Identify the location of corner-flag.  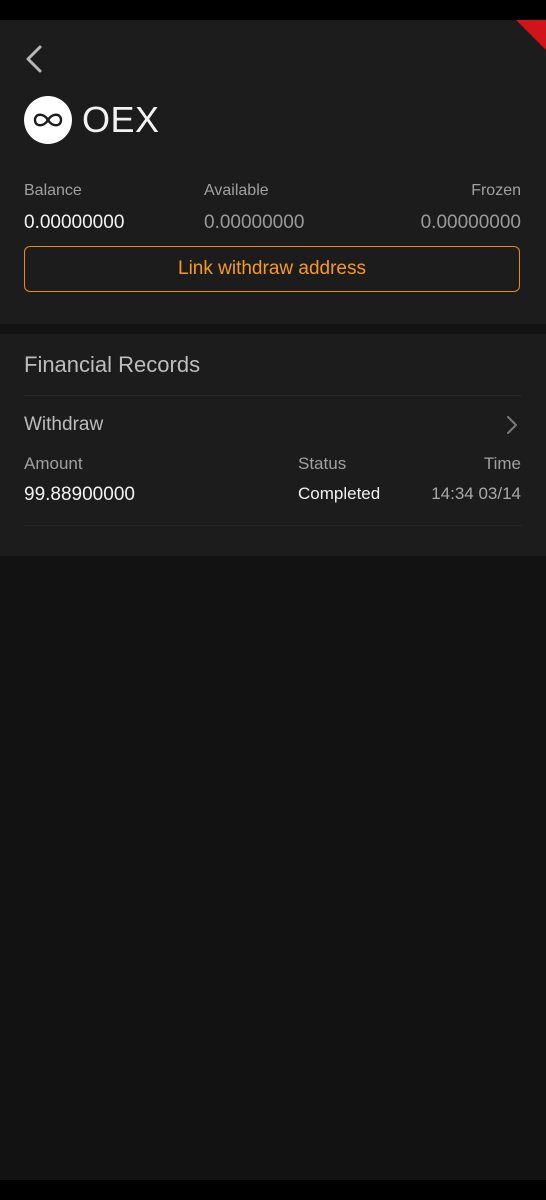
(531, 35).